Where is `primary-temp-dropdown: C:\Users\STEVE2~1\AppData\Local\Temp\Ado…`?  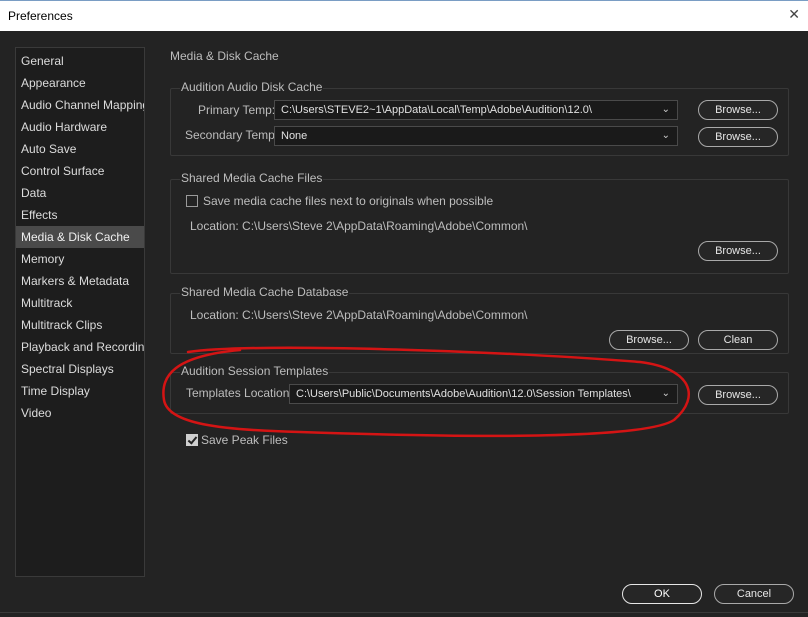
primary-temp-dropdown: C:\Users\STEVE2~1\AppData\Local\Temp\Ado… is located at coordinates (476, 110).